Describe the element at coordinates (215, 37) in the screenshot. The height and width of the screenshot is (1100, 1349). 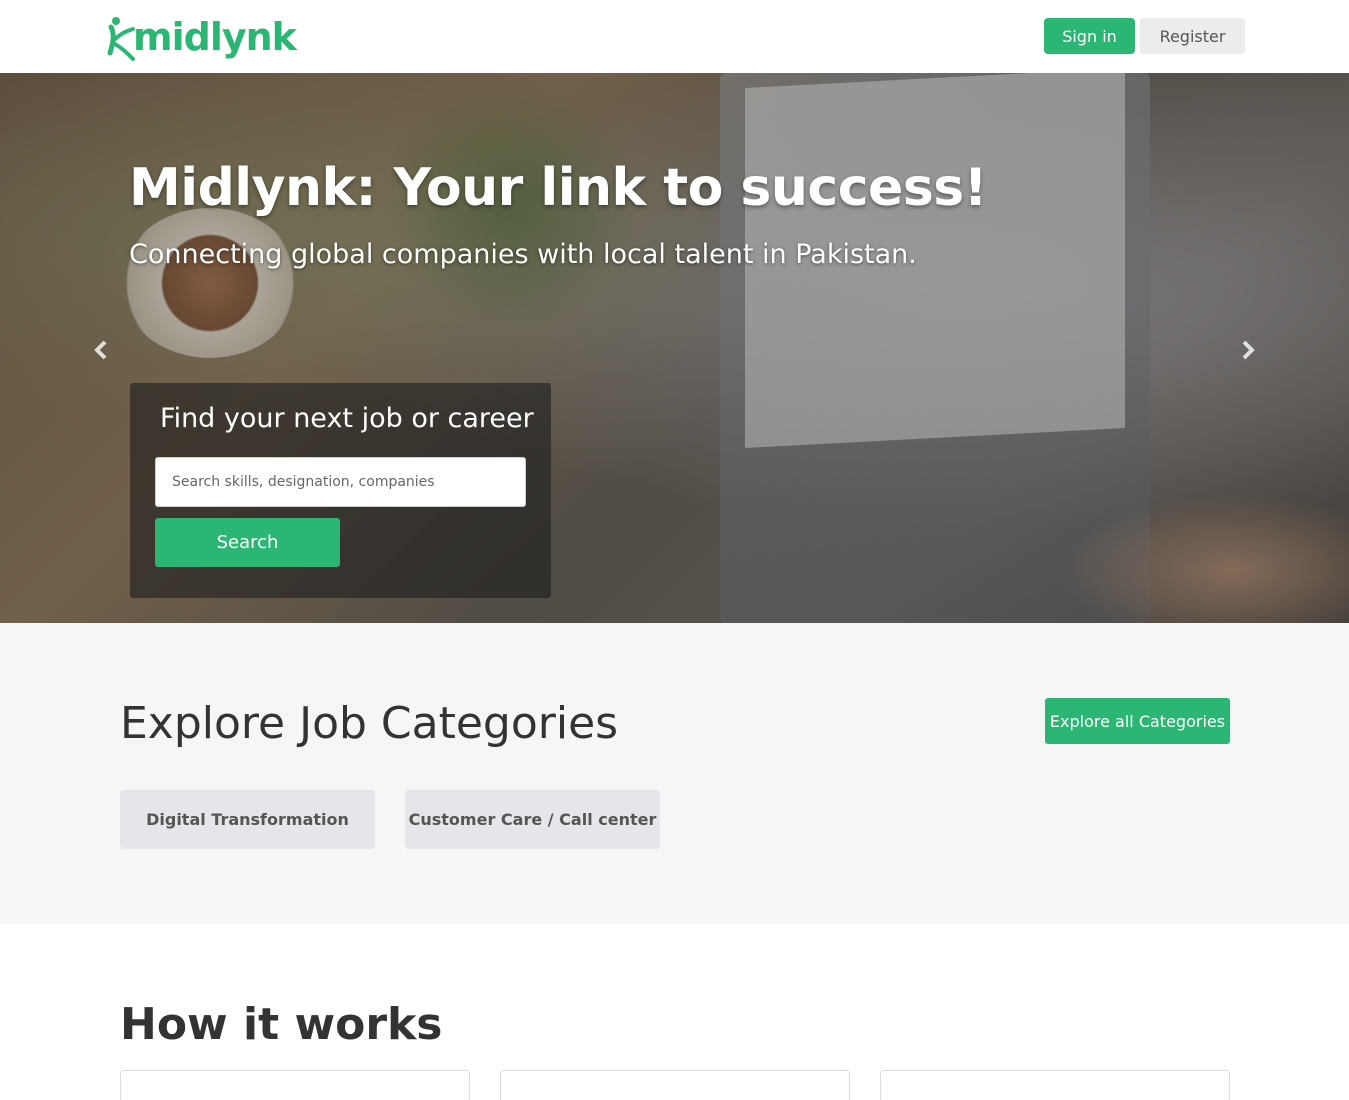
I see `logo-text: midlynk` at that location.